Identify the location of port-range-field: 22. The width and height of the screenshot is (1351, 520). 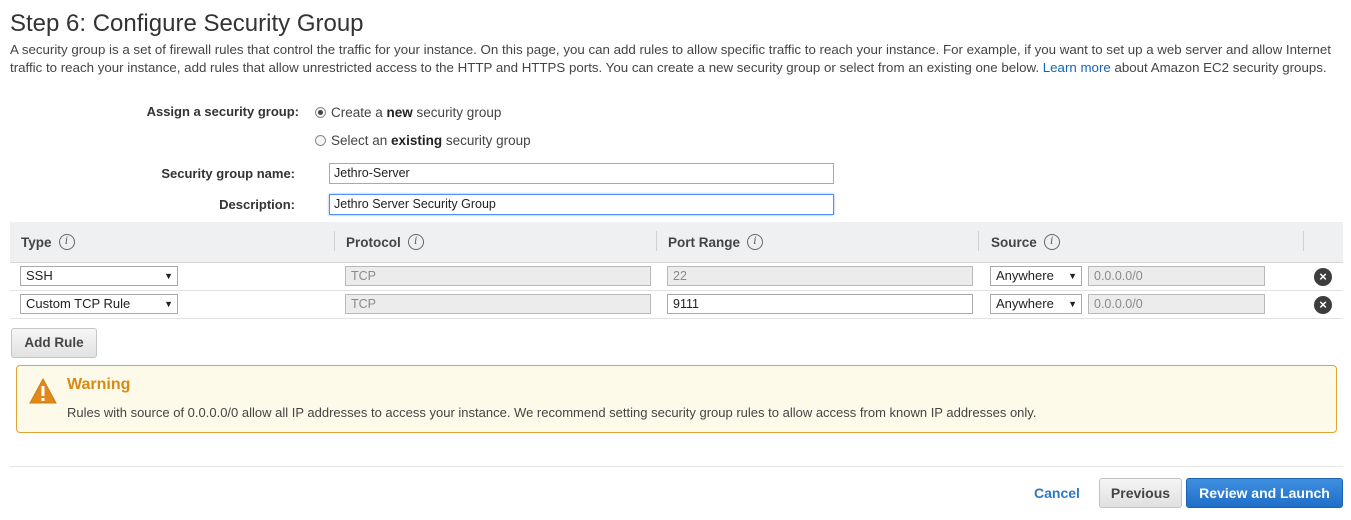
(820, 276).